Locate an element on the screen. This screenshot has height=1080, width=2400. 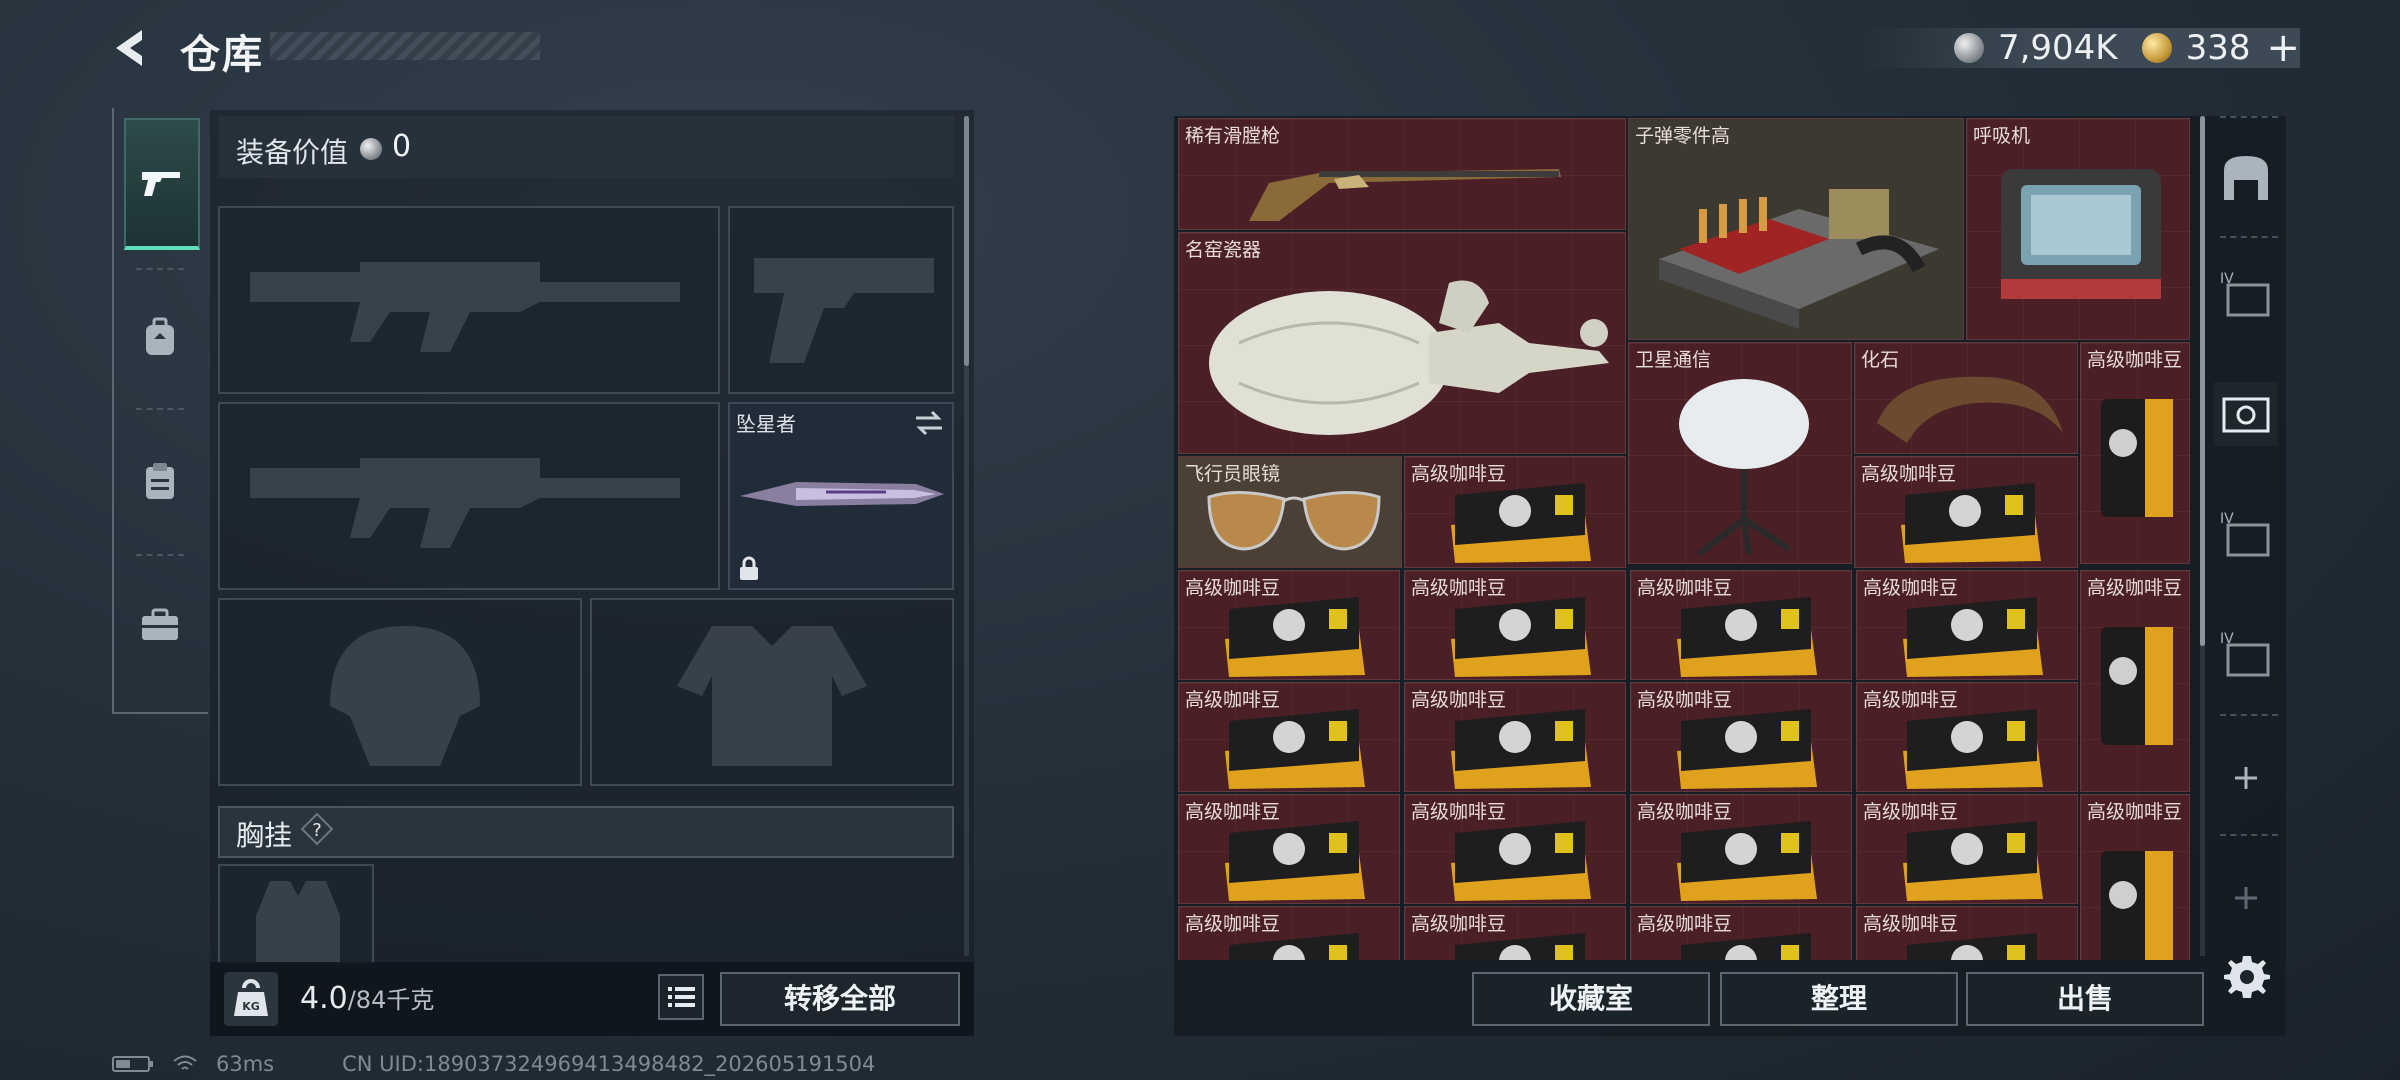
help-icon: ? is located at coordinates (317, 829).